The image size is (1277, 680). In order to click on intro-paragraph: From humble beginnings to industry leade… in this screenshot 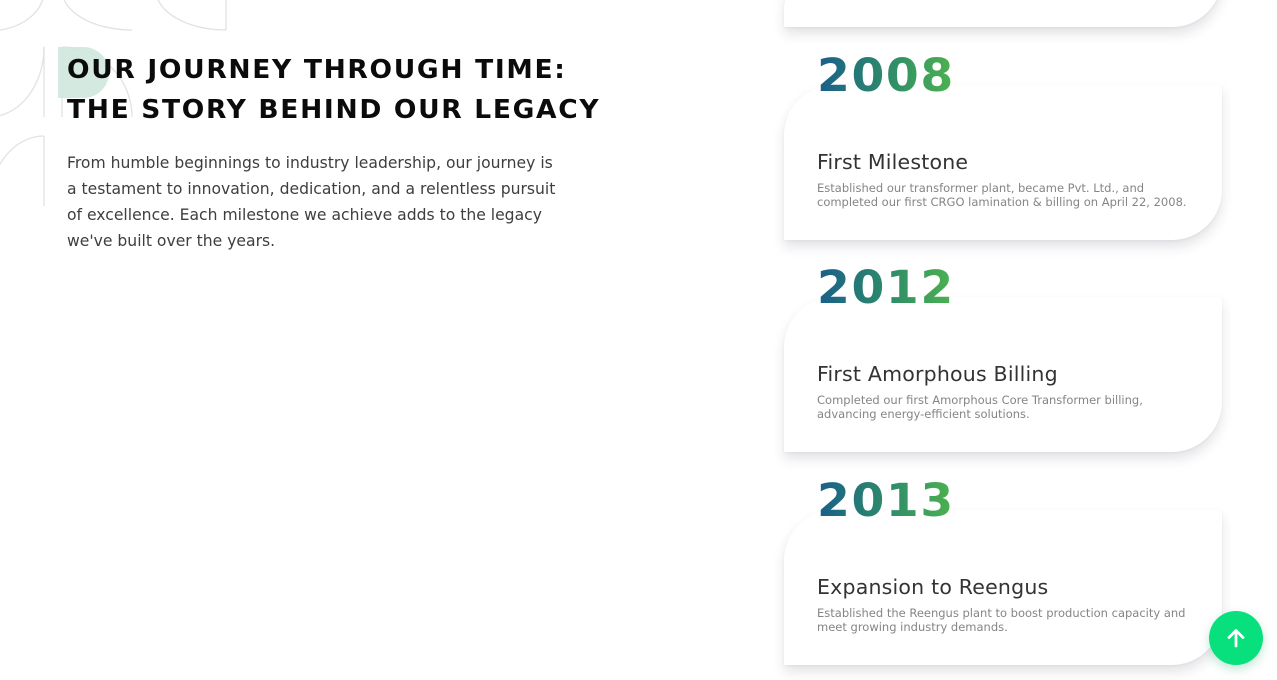, I will do `click(311, 202)`.